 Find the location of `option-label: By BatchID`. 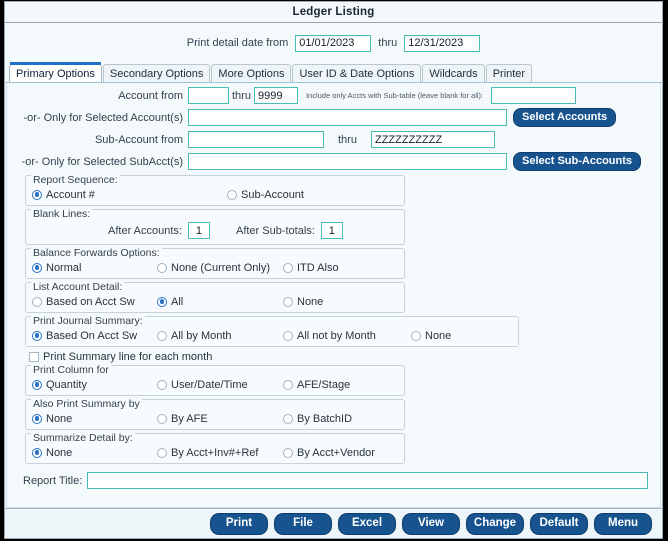

option-label: By BatchID is located at coordinates (325, 418).